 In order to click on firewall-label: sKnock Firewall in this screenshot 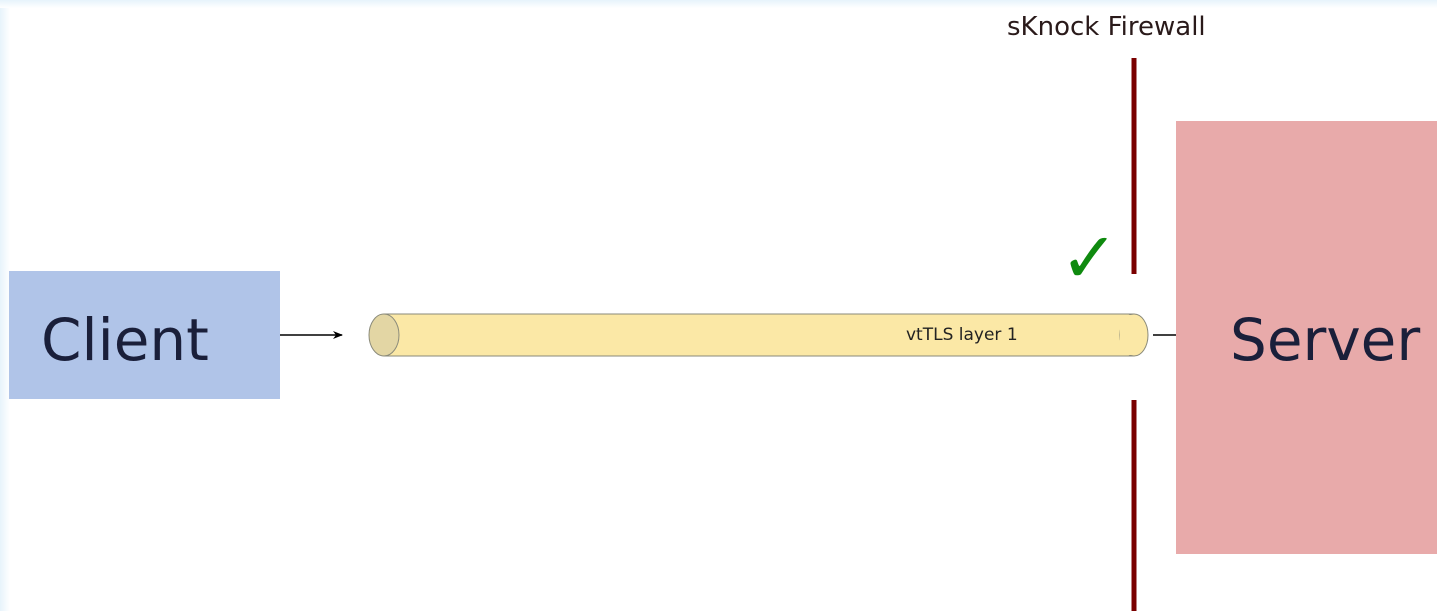, I will do `click(1106, 27)`.